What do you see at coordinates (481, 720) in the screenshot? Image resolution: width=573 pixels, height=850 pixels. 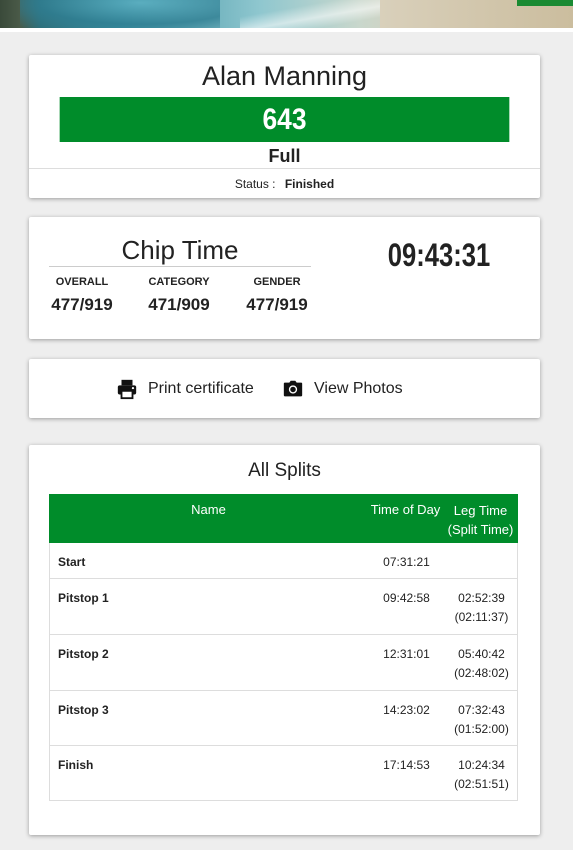 I see `split-leg-time: 07:32:43 (01:52:00)` at bounding box center [481, 720].